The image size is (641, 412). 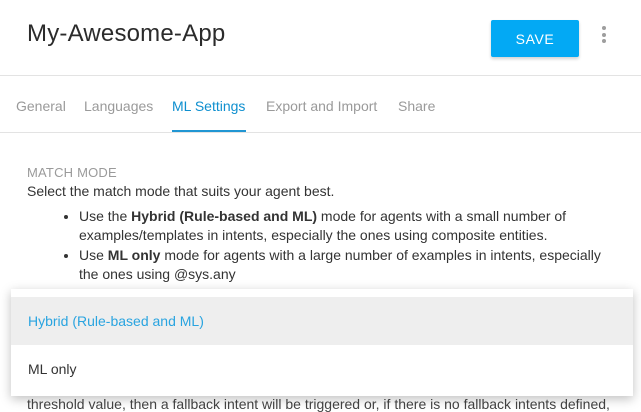 What do you see at coordinates (116, 321) in the screenshot?
I see `option-label: Hybrid (Rule-based and ML)` at bounding box center [116, 321].